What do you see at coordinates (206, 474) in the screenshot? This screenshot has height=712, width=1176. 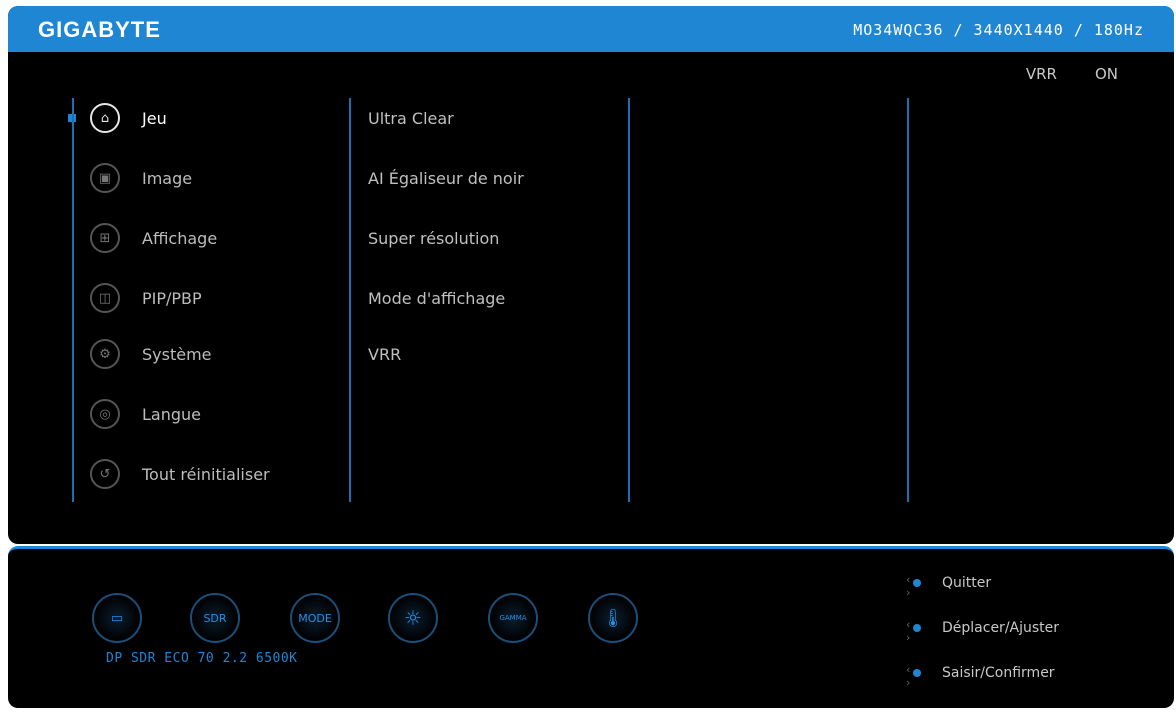 I see `menu-item-label: Tout réinitialiser` at bounding box center [206, 474].